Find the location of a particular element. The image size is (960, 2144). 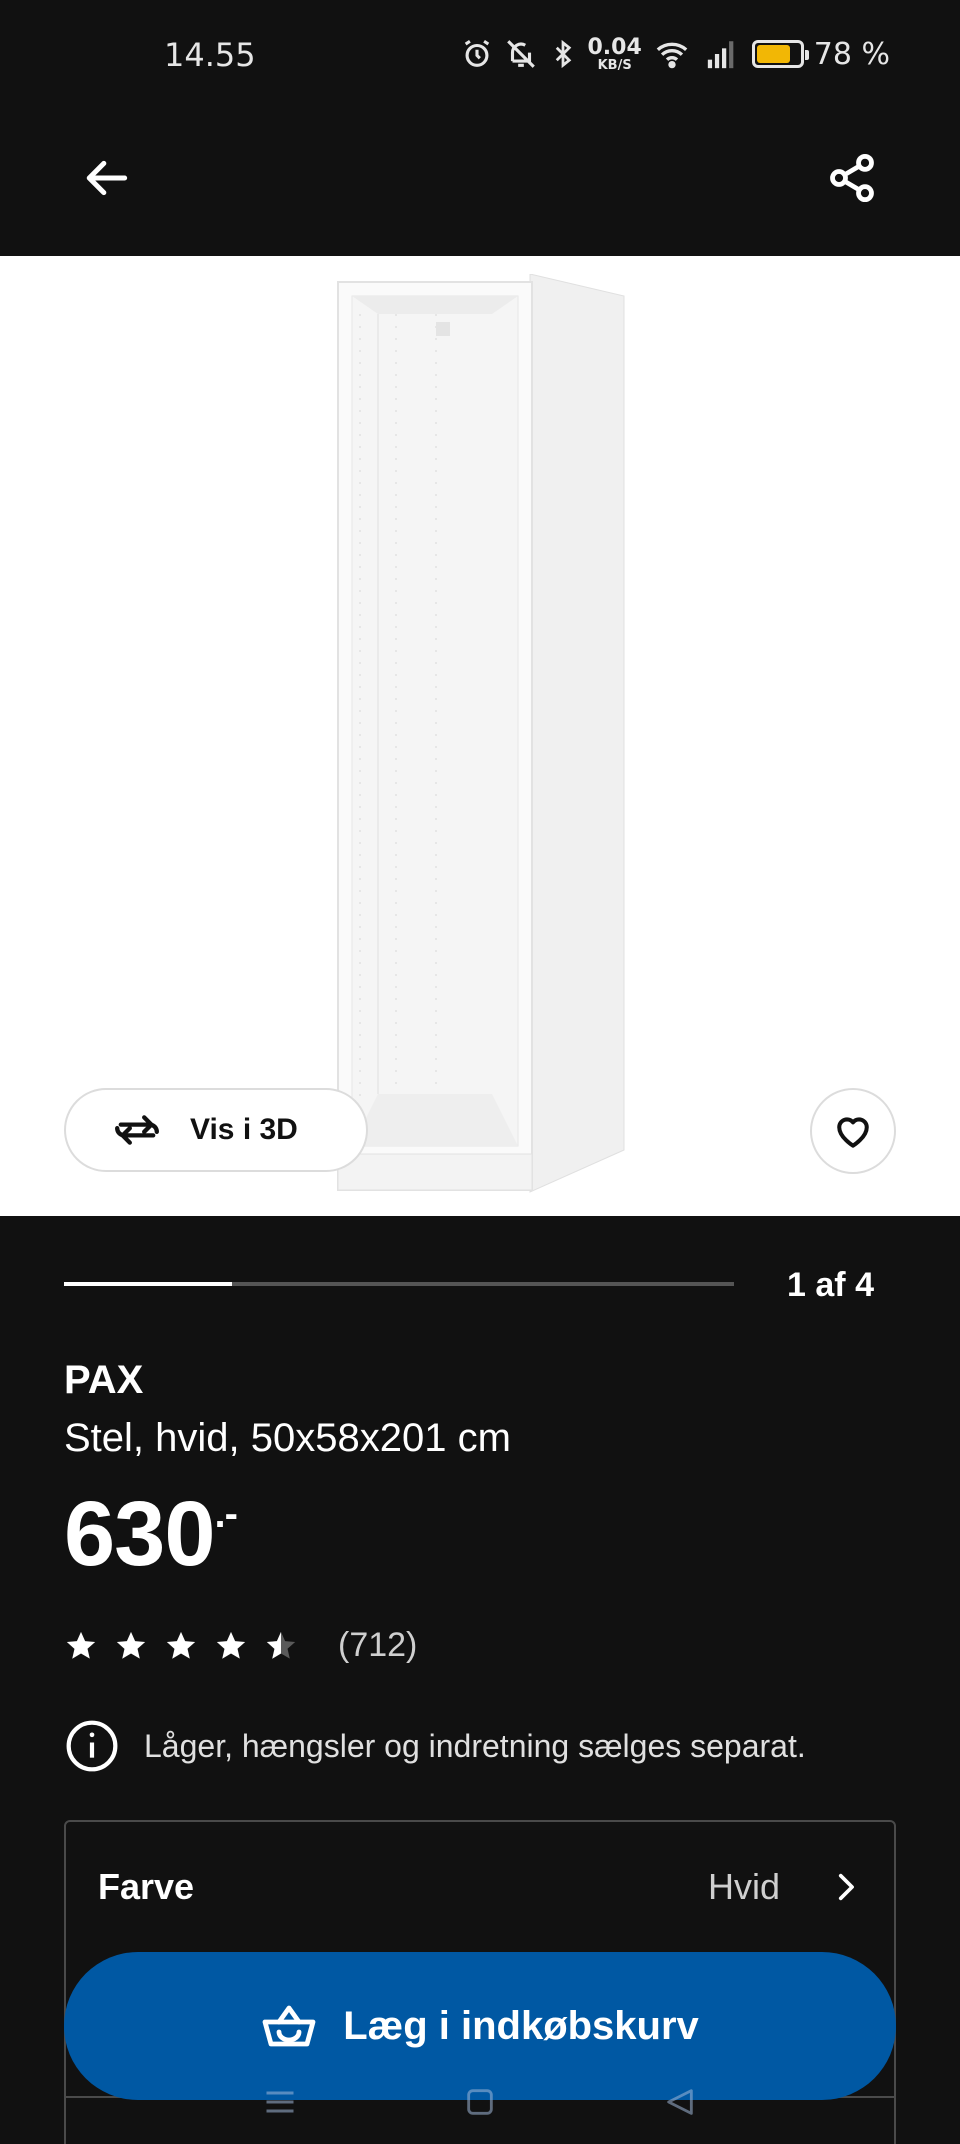

variant-label: Farve is located at coordinates (146, 1886).